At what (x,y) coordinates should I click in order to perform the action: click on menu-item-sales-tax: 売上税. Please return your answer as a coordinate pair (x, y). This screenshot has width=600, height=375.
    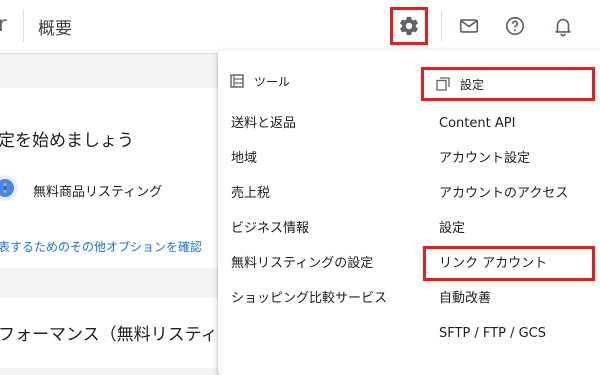
    Looking at the image, I should click on (309, 193).